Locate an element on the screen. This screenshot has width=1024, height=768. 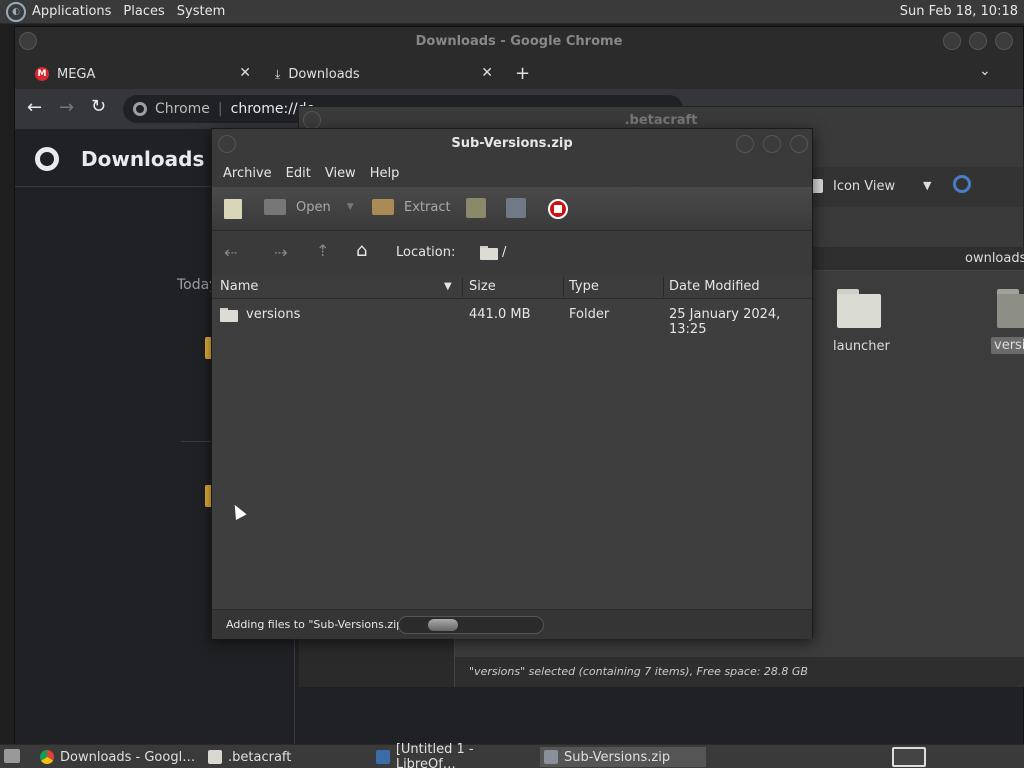
mega-icon: M is located at coordinates (42, 74).